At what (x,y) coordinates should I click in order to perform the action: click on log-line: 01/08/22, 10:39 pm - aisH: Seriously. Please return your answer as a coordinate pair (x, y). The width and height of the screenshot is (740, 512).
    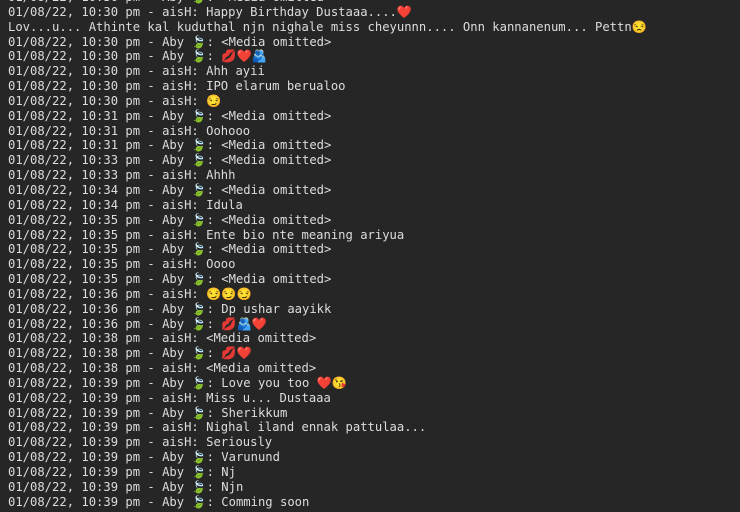
    Looking at the image, I should click on (140, 442).